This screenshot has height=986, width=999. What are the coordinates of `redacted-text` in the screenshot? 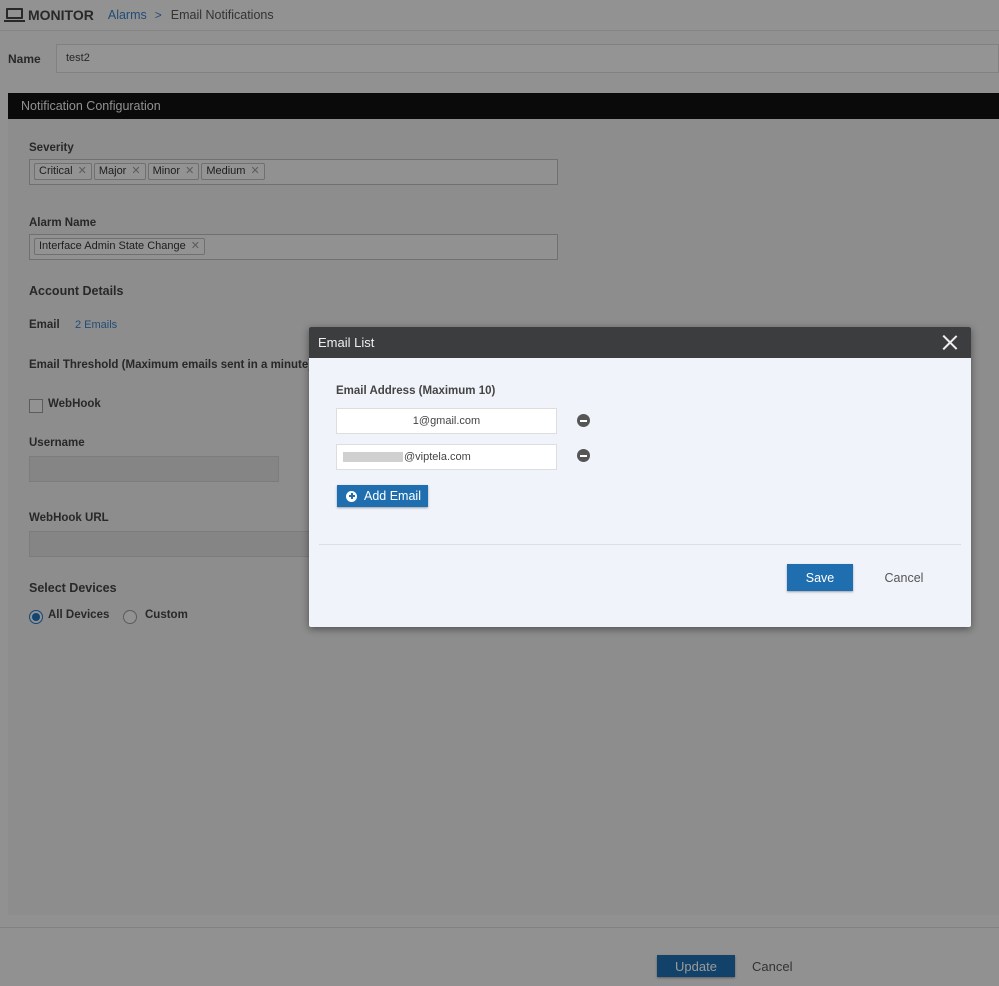 It's located at (373, 457).